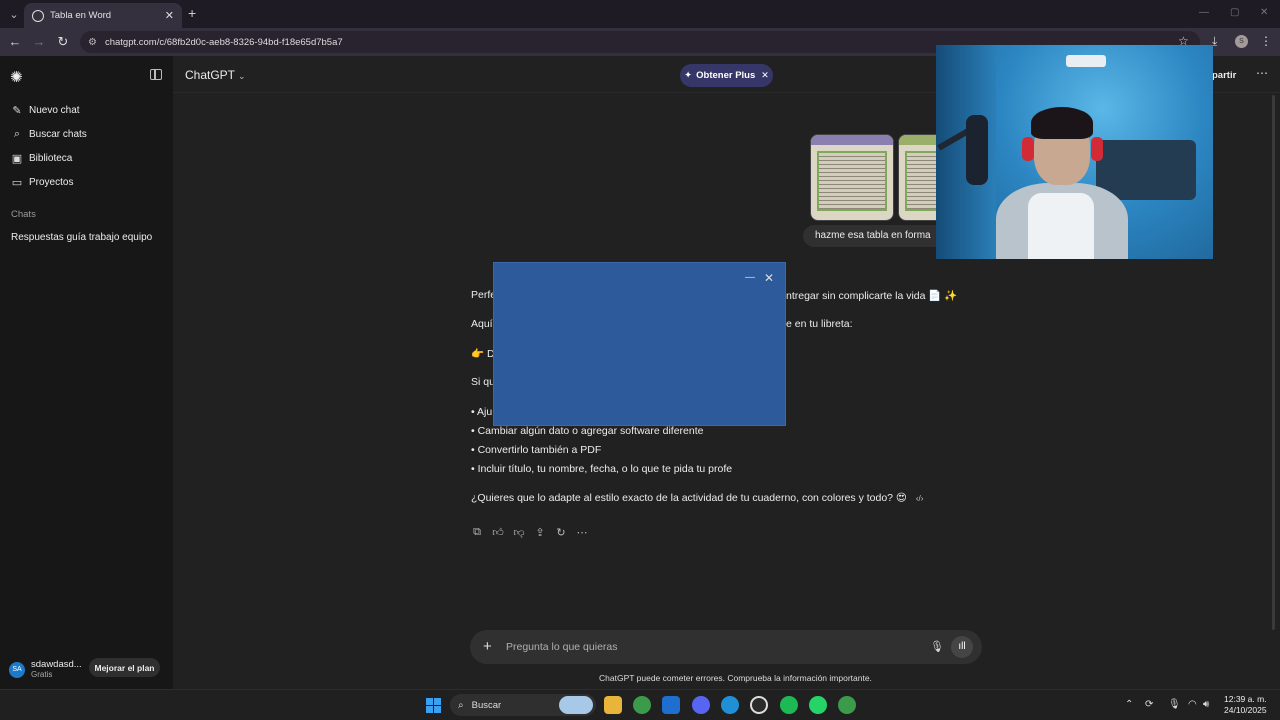 The image size is (1280, 720). Describe the element at coordinates (1262, 73) in the screenshot. I see `more-options-icon: ⋯` at that location.